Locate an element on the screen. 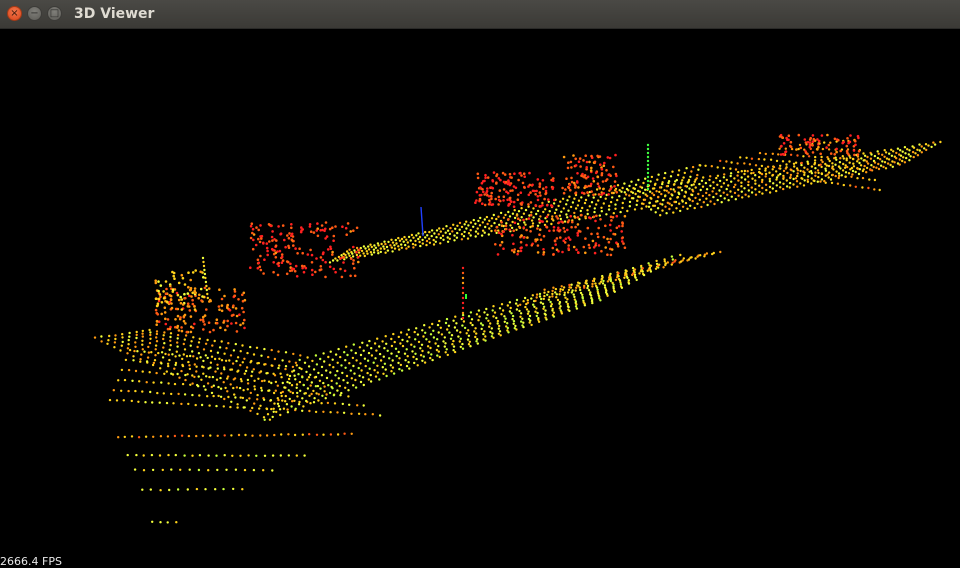 The image size is (960, 568). z-axis-marker is located at coordinates (422, 221).